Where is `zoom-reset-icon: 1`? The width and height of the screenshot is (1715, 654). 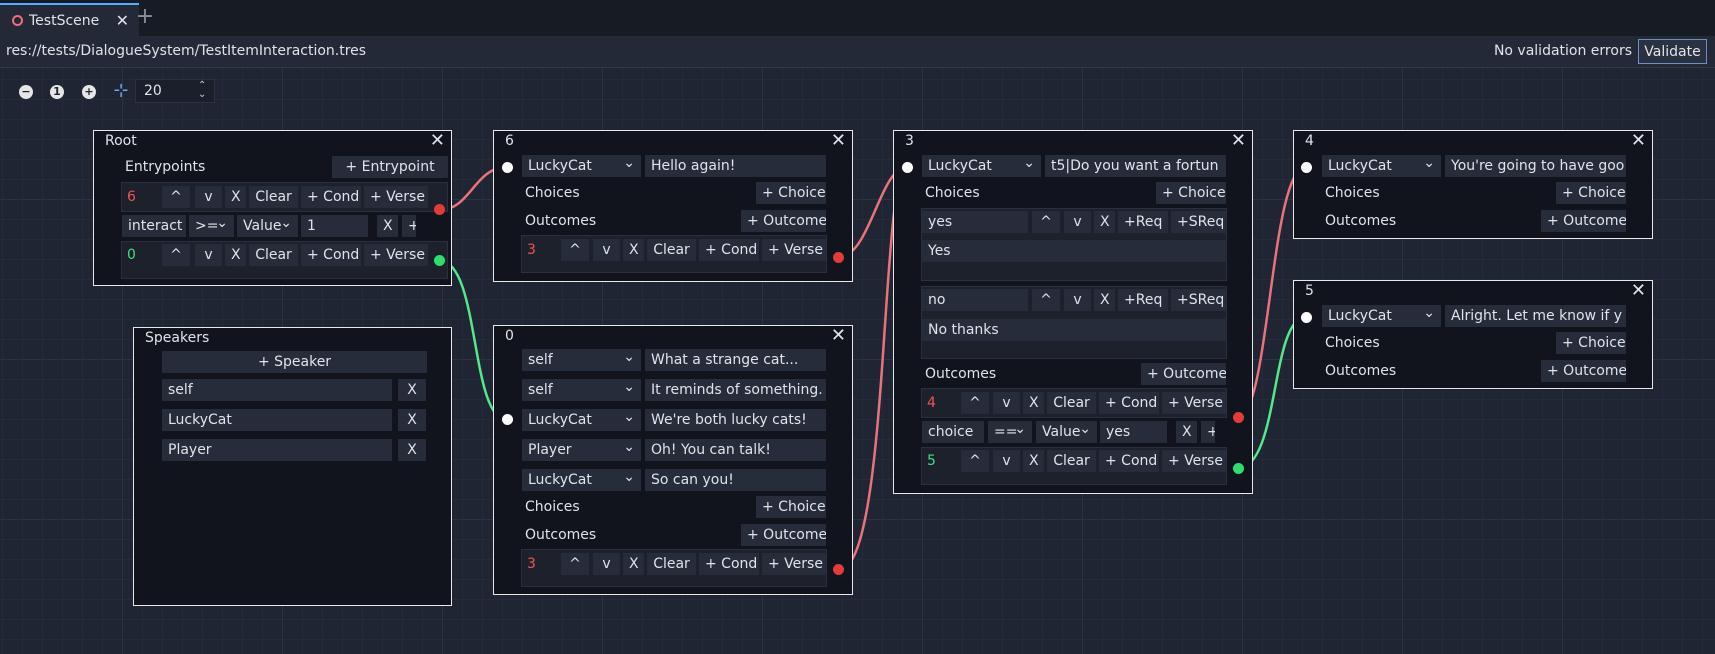
zoom-reset-icon: 1 is located at coordinates (57, 92).